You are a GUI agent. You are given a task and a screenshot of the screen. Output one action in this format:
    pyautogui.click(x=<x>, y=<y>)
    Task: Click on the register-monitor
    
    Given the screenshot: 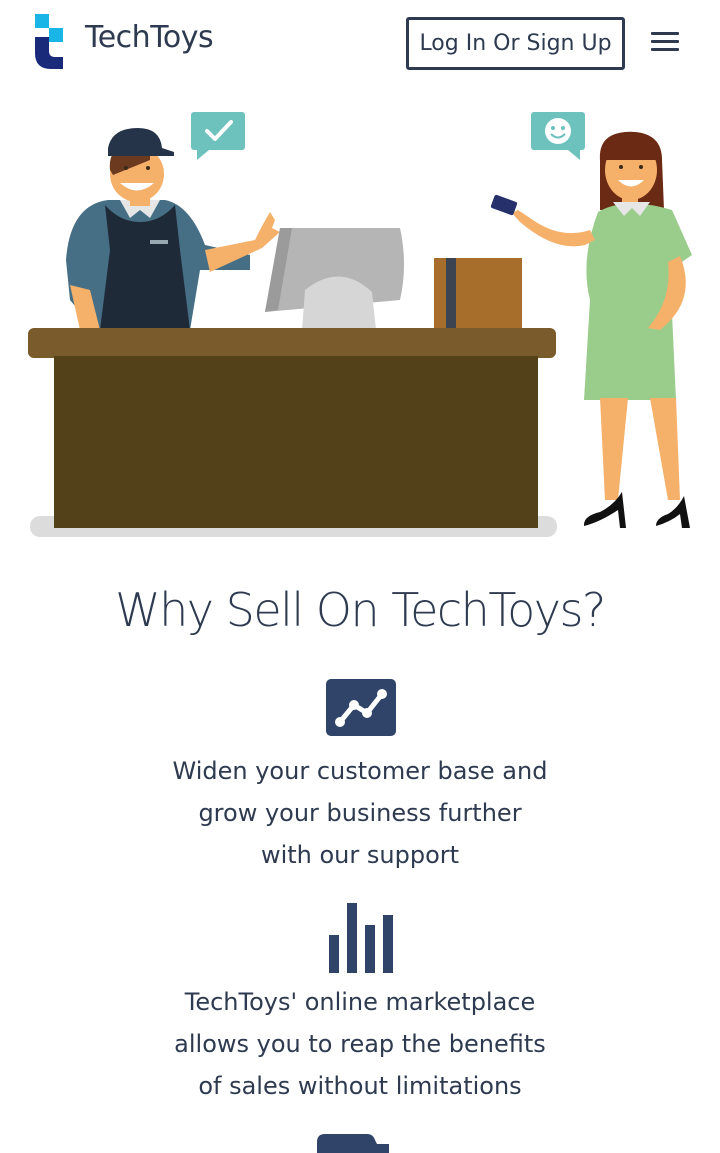 What is the action you would take?
    pyautogui.click(x=334, y=279)
    